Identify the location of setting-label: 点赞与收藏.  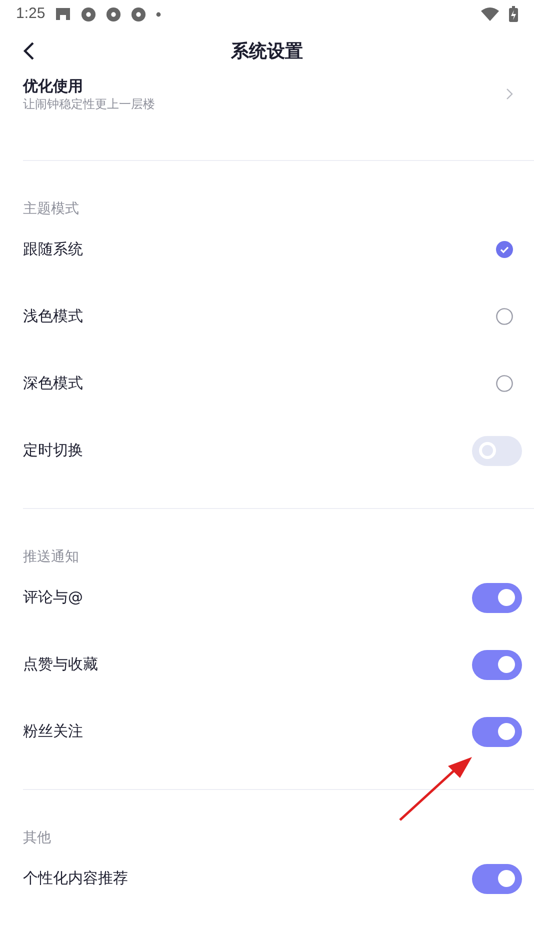
(61, 665).